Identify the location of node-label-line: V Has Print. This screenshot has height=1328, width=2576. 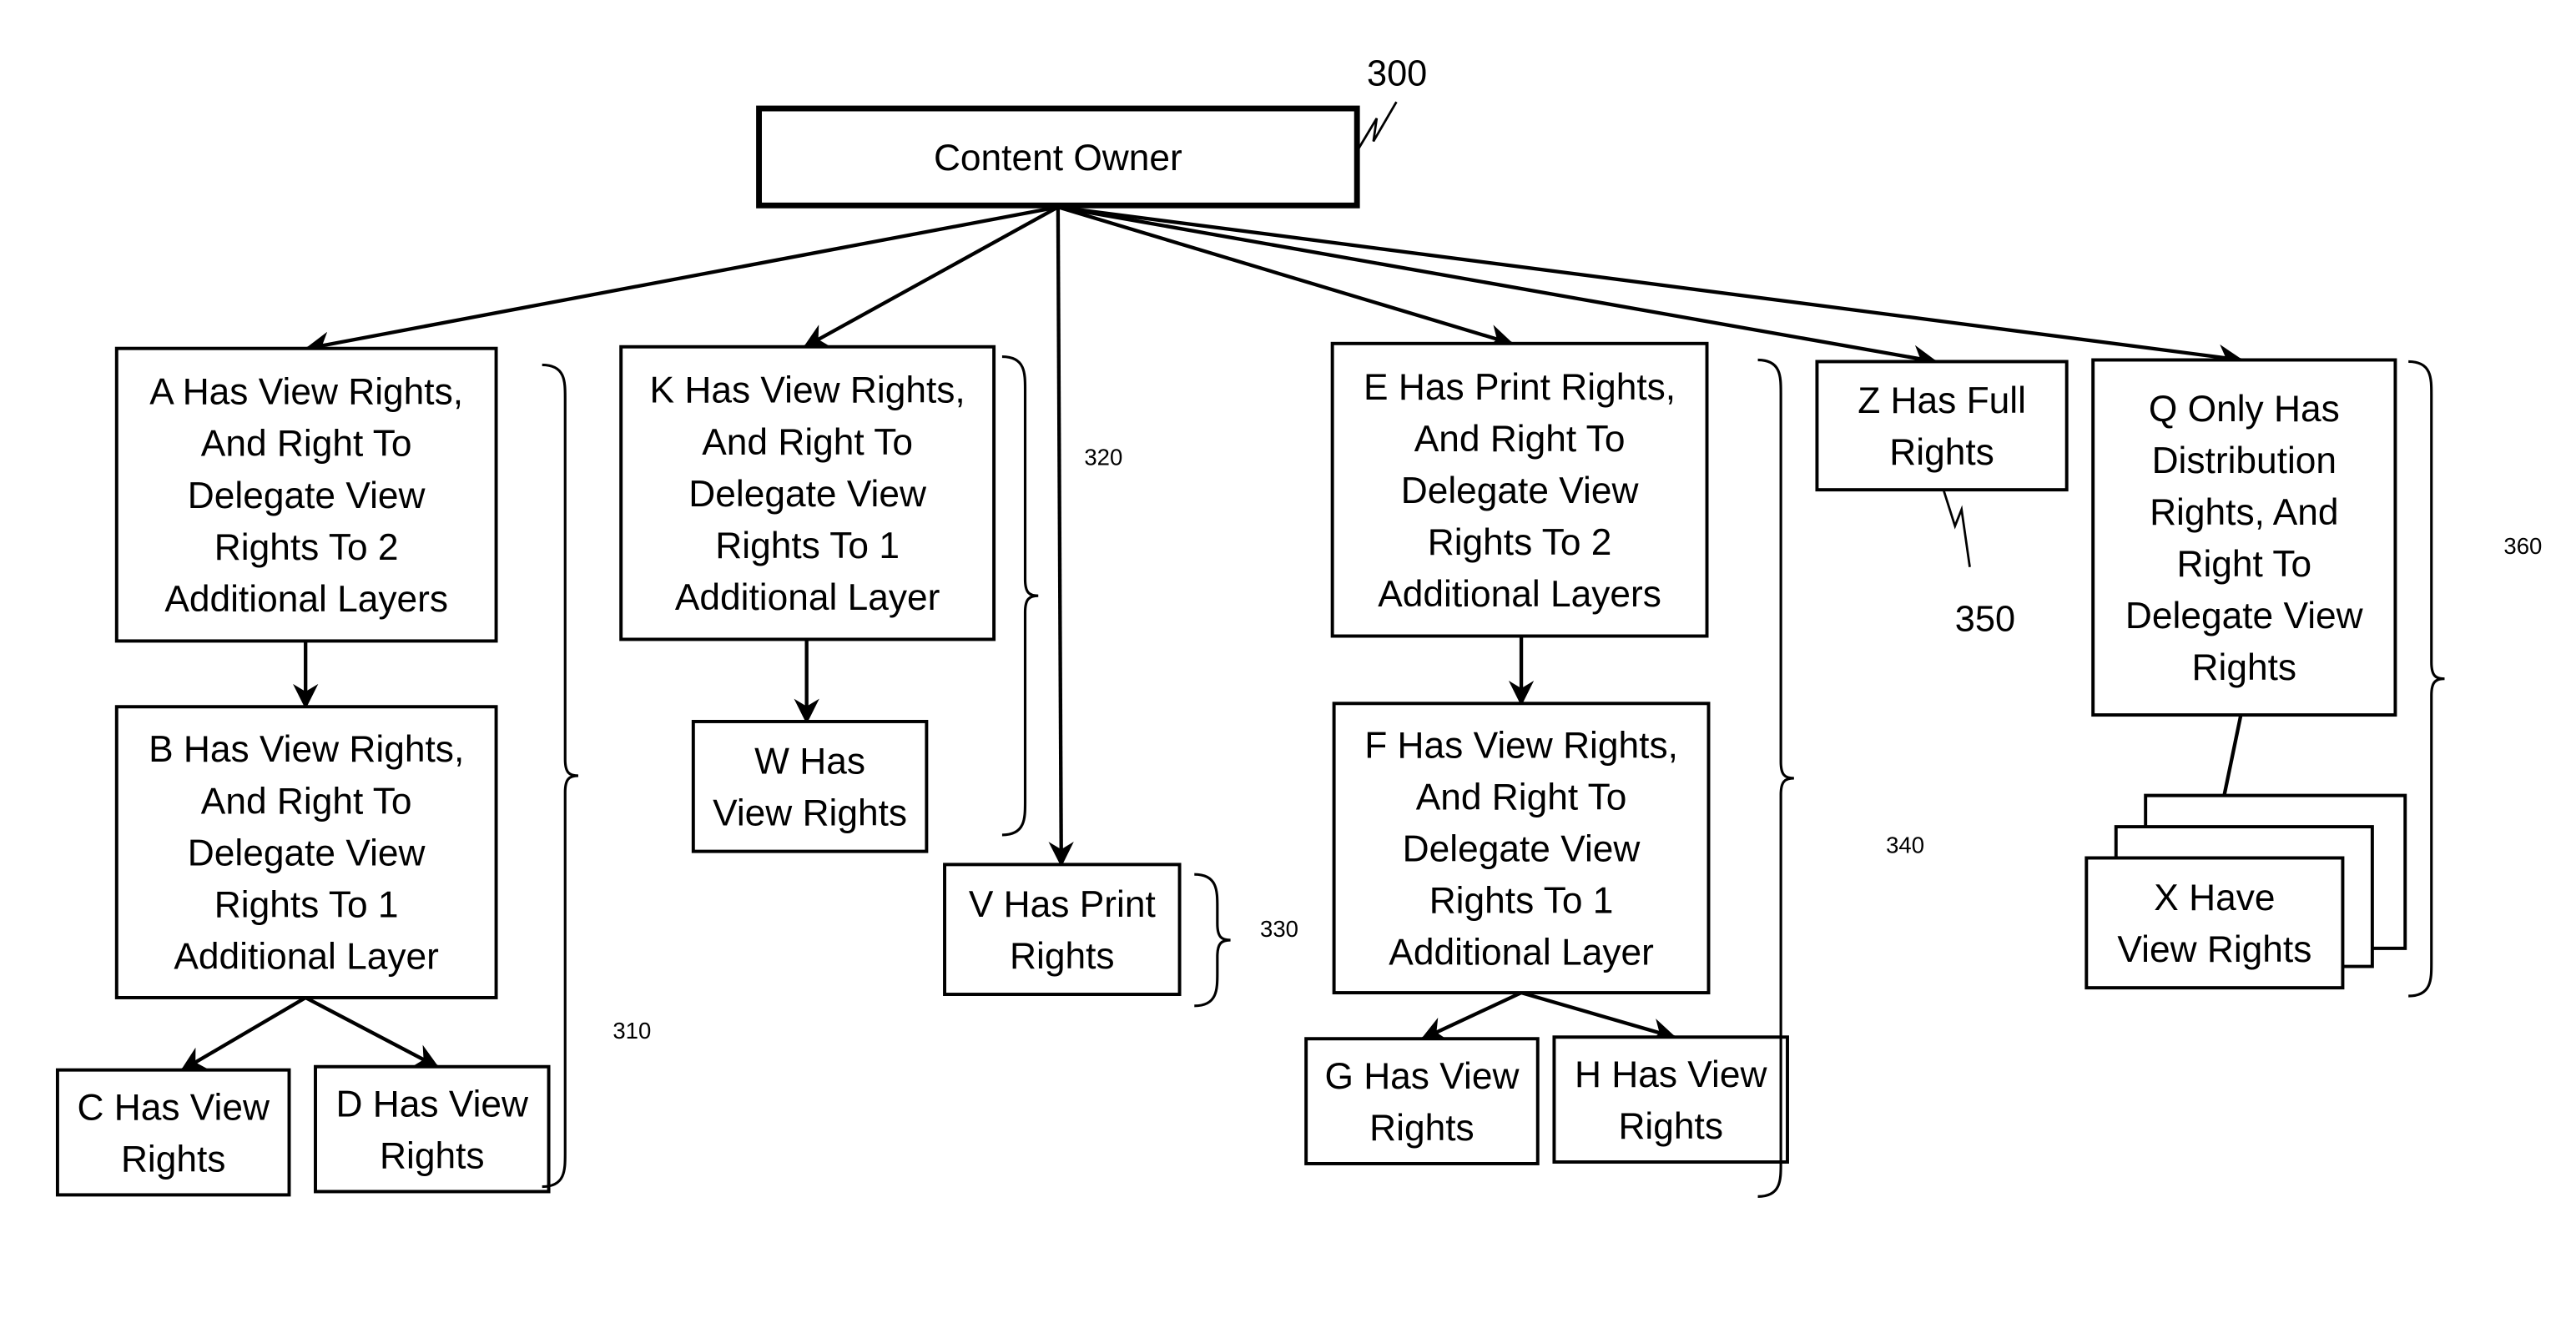
(1062, 904).